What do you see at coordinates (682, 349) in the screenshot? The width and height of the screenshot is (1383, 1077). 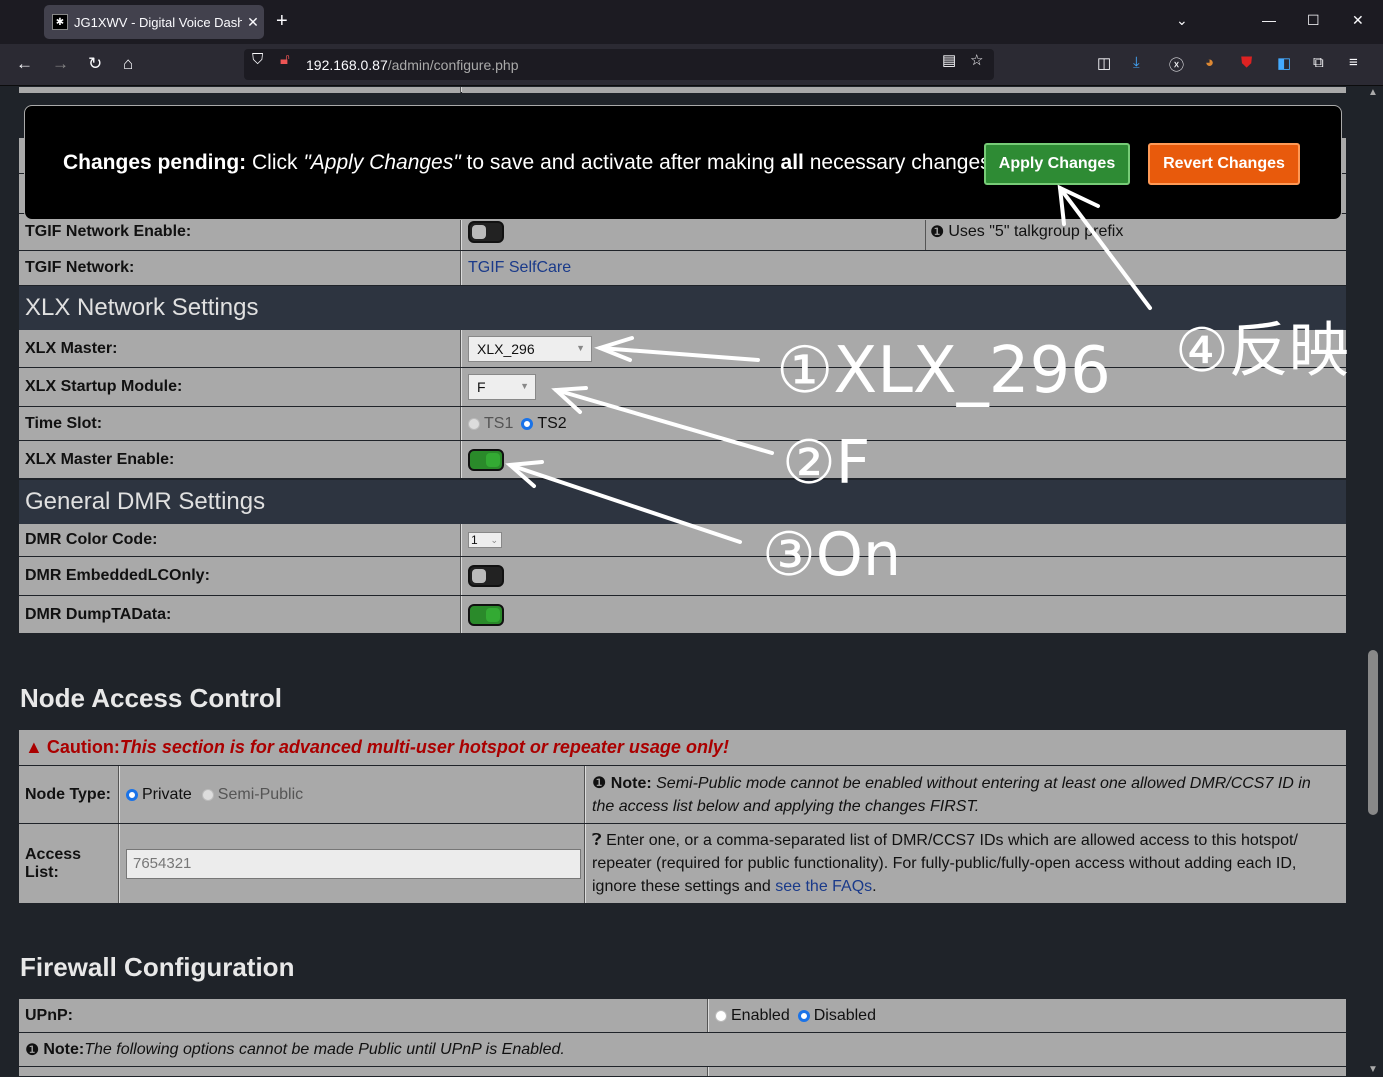 I see `xlx-master-row: XLX Master: XLX_296 ▼` at bounding box center [682, 349].